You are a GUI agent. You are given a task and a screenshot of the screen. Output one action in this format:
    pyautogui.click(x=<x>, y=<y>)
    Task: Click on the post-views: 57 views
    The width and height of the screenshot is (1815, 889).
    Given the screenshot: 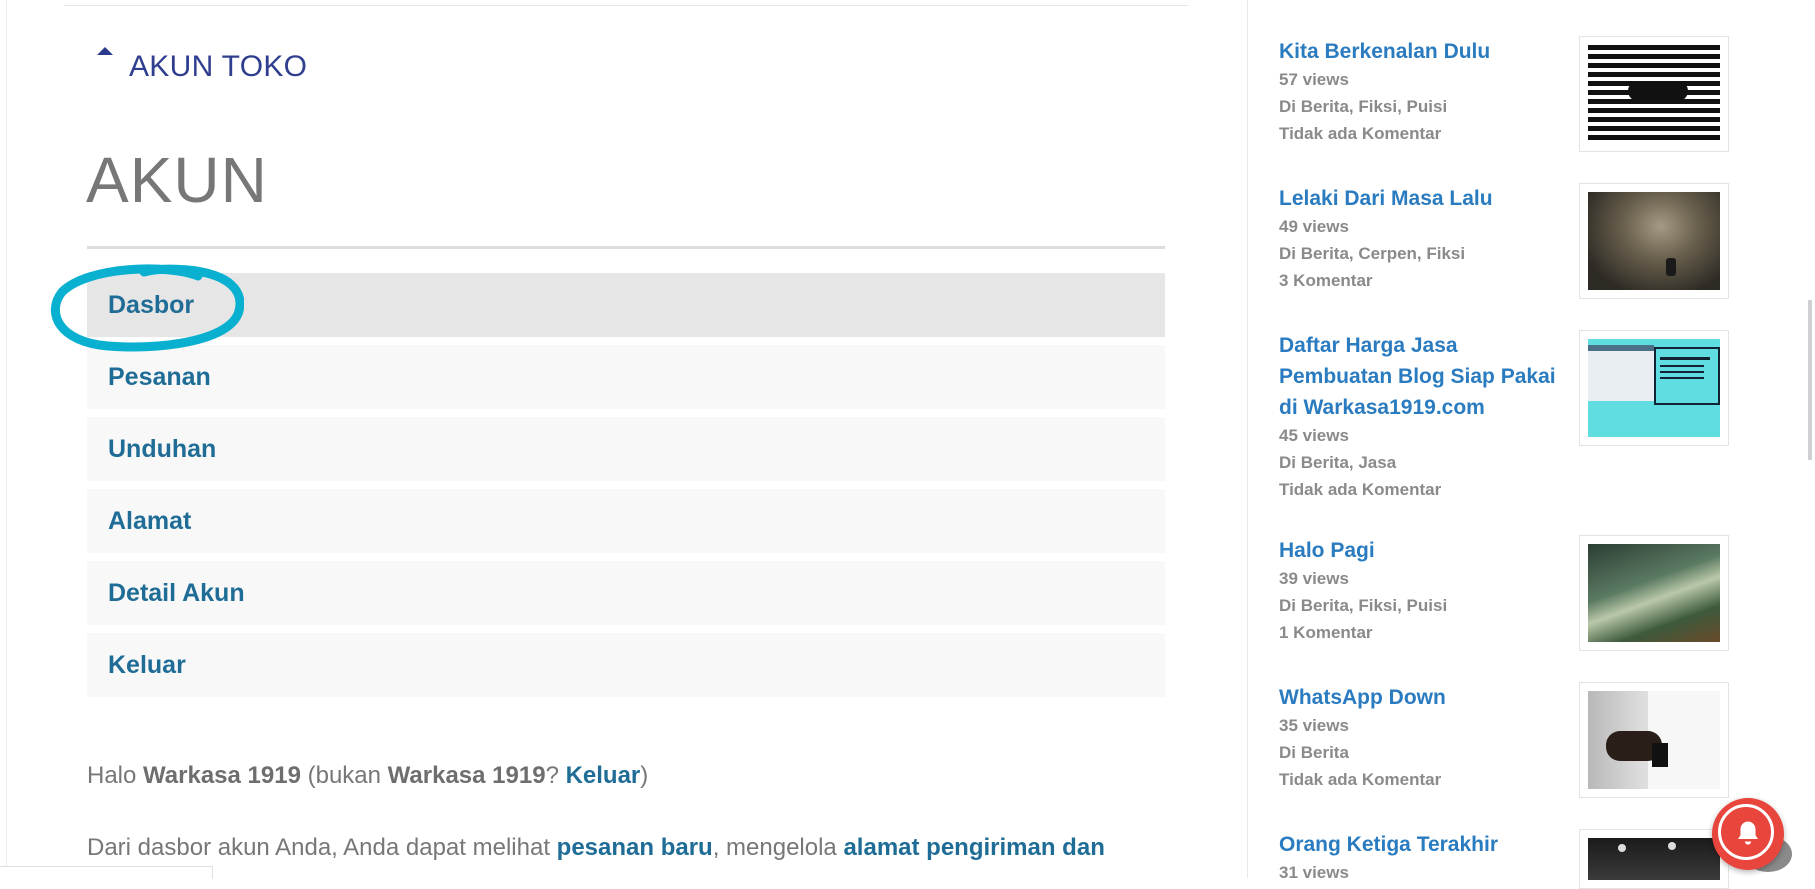 What is the action you would take?
    pyautogui.click(x=1314, y=79)
    